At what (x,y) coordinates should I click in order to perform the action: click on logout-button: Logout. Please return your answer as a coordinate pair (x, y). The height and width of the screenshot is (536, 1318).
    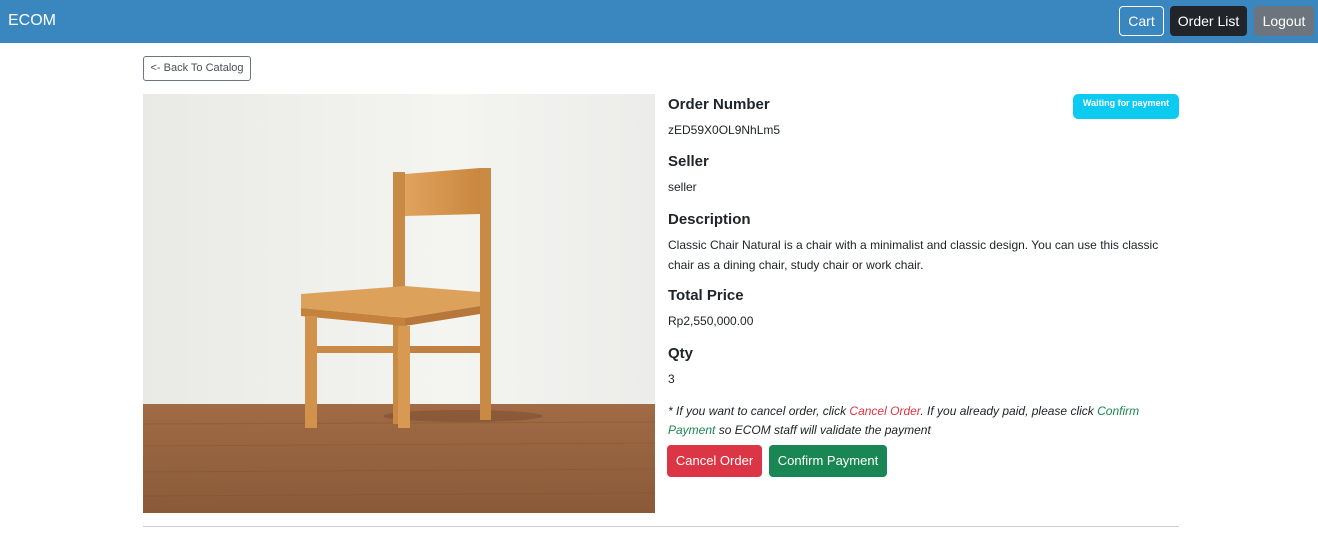
    Looking at the image, I should click on (1284, 21).